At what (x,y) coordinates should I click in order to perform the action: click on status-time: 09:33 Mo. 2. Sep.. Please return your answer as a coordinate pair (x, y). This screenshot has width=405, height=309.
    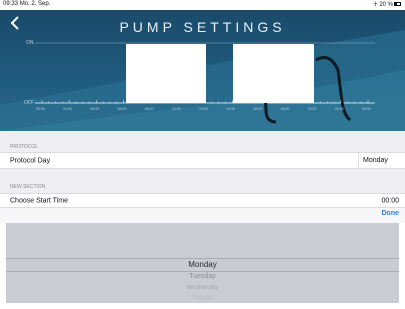
    Looking at the image, I should click on (27, 4).